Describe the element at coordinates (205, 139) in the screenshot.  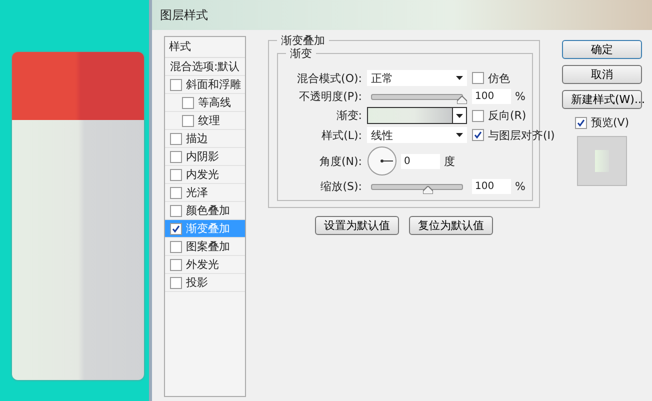
I see `style-list-item: 描边` at that location.